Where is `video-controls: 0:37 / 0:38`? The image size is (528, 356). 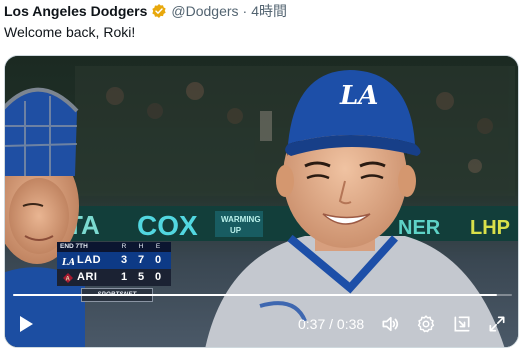 video-controls: 0:37 / 0:38 is located at coordinates (261, 325).